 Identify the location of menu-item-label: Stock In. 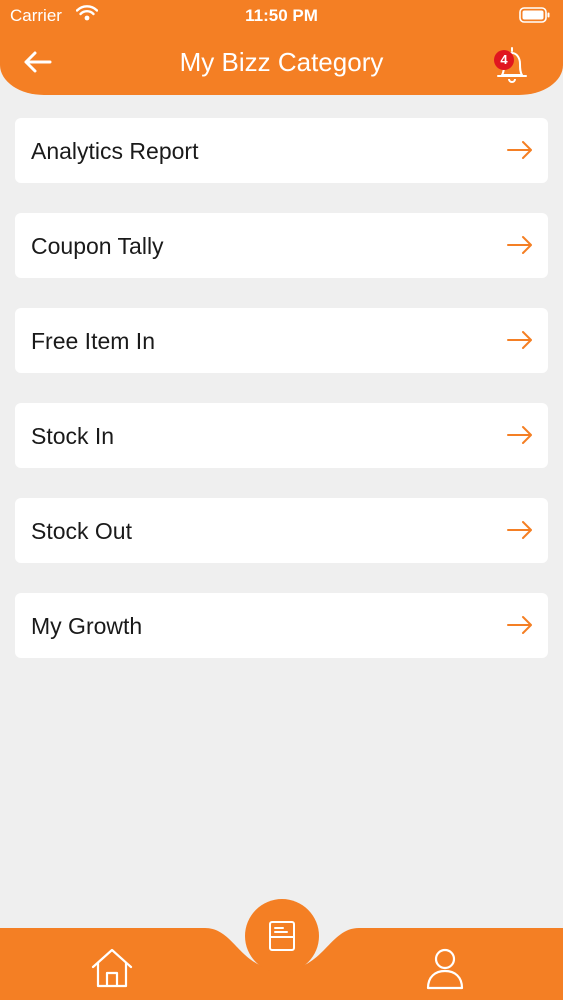
(73, 436).